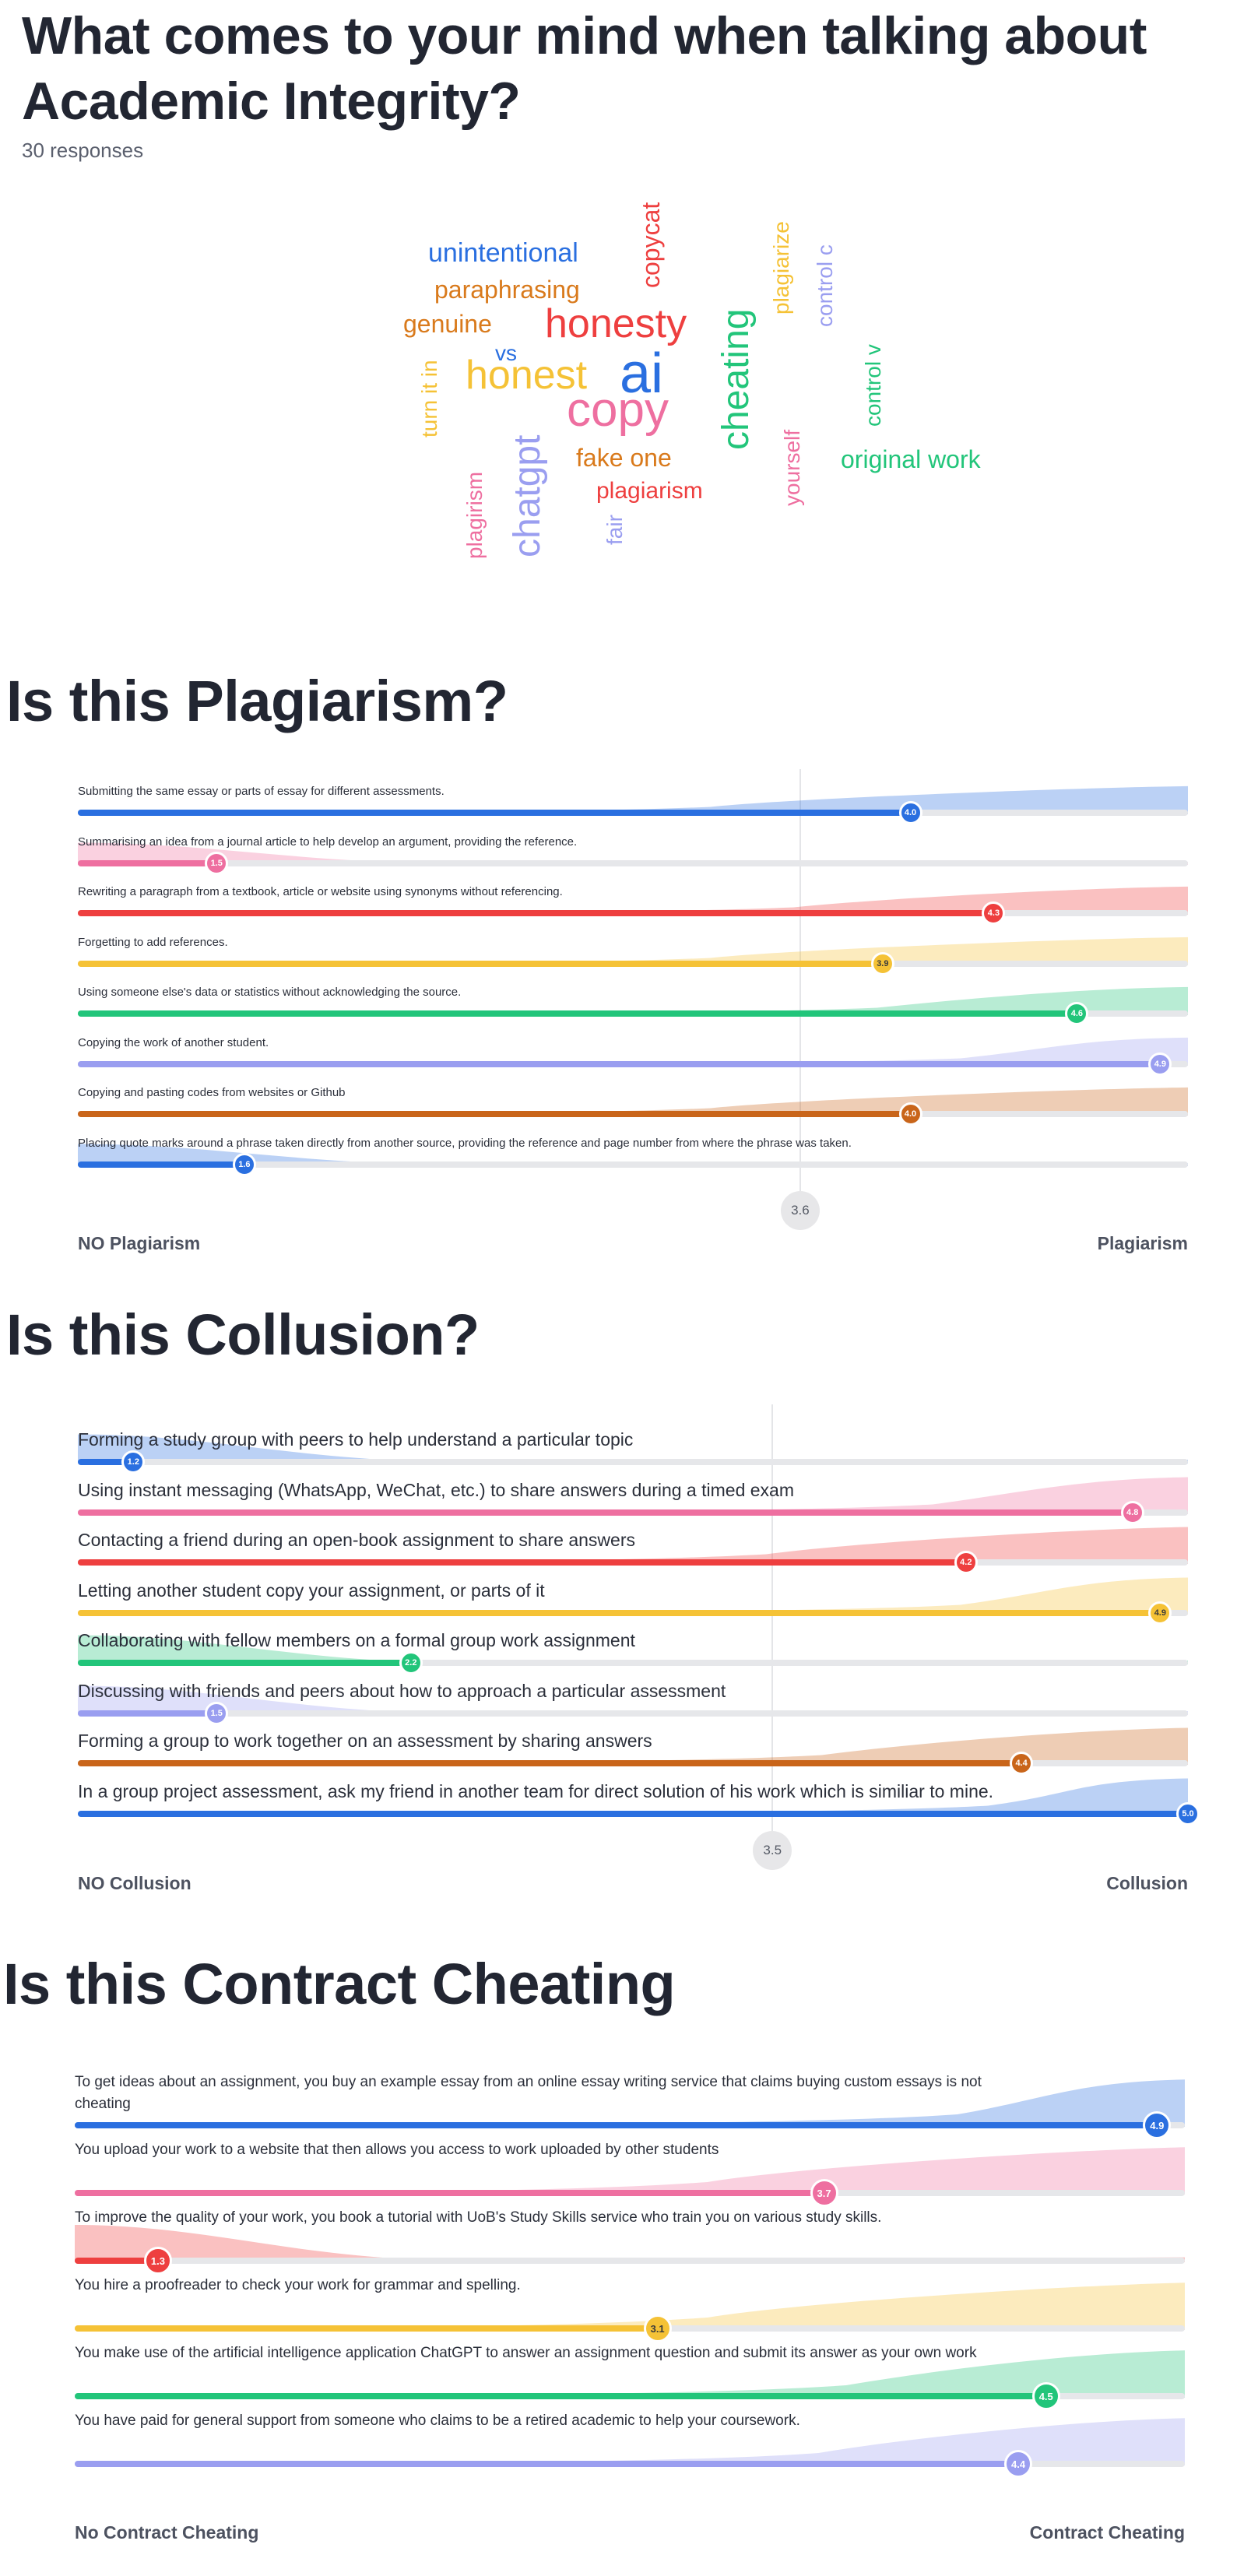  What do you see at coordinates (657, 2328) in the screenshot?
I see `score-badge: 3.1` at bounding box center [657, 2328].